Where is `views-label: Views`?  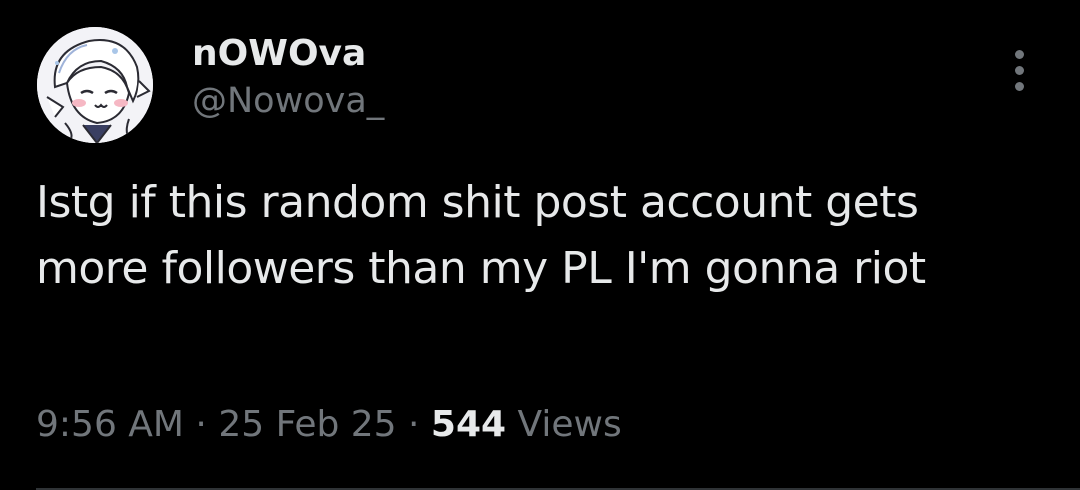 views-label: Views is located at coordinates (564, 424).